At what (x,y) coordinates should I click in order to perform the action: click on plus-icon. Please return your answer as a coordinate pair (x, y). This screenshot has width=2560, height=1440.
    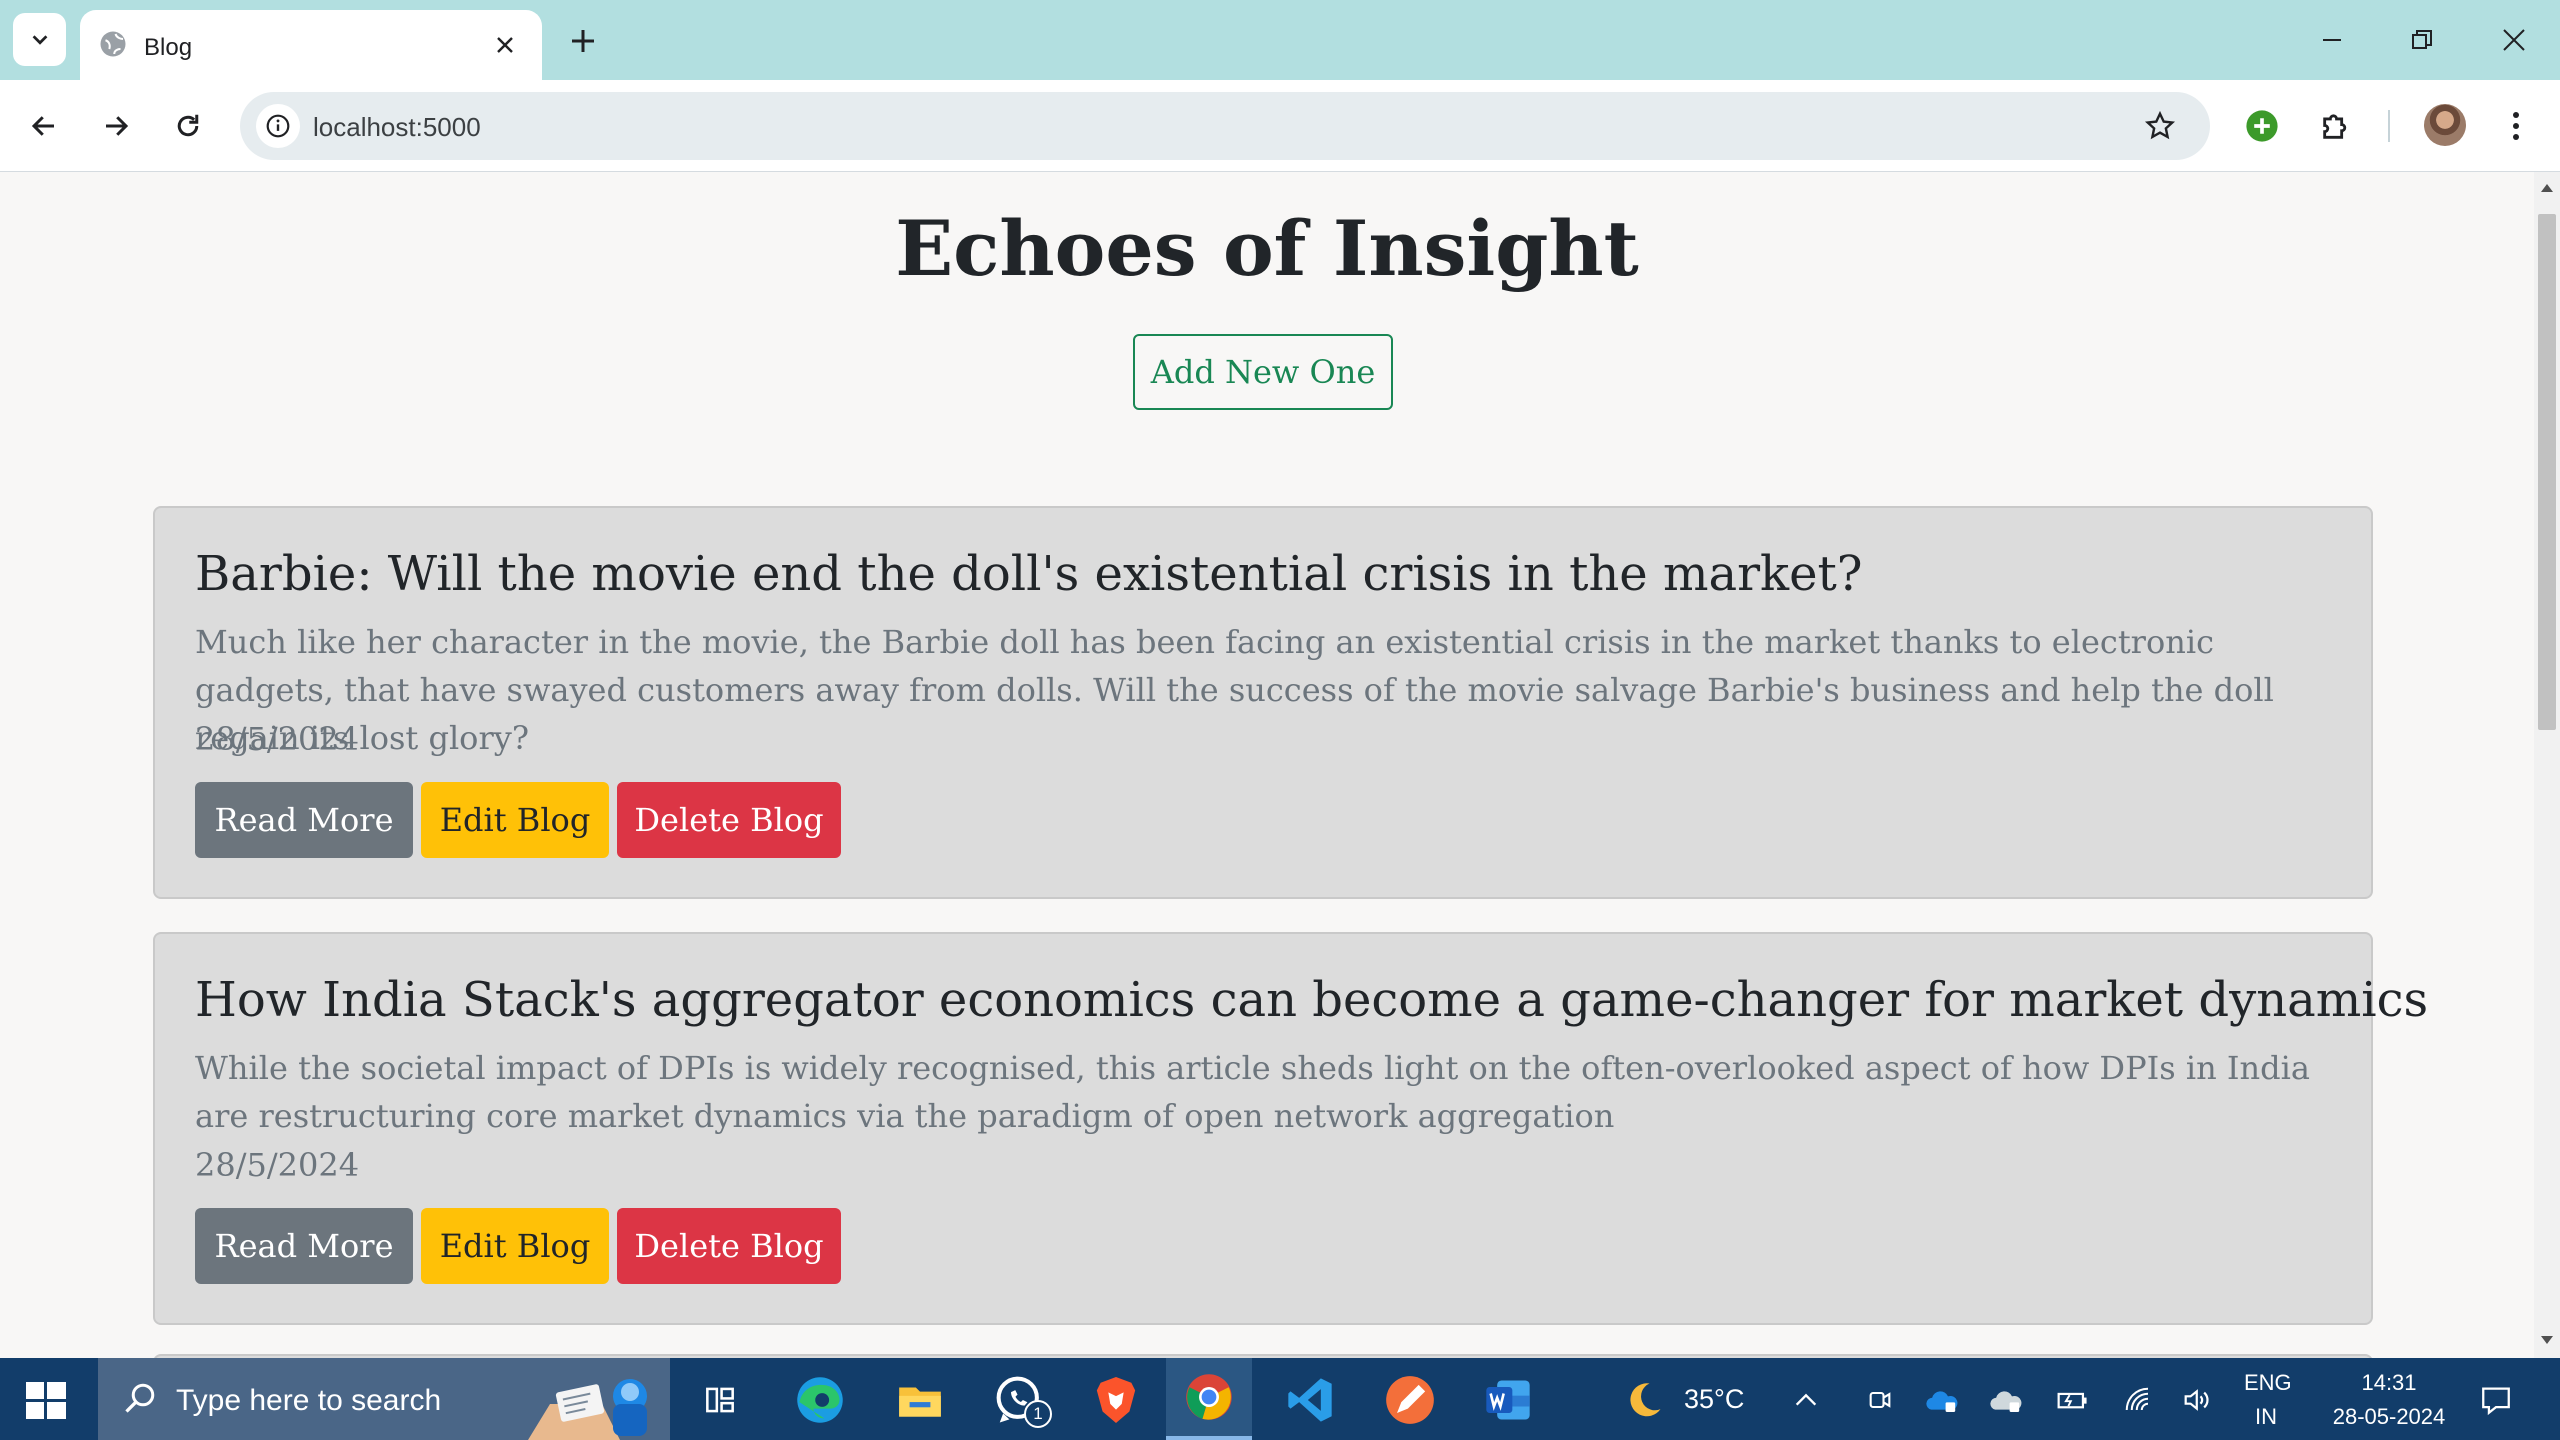
    Looking at the image, I should click on (583, 41).